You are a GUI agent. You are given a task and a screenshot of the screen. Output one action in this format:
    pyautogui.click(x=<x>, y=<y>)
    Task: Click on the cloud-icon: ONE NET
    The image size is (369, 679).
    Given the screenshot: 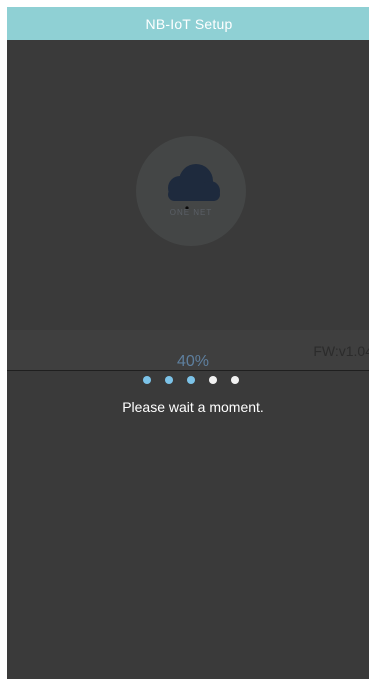 What is the action you would take?
    pyautogui.click(x=194, y=190)
    